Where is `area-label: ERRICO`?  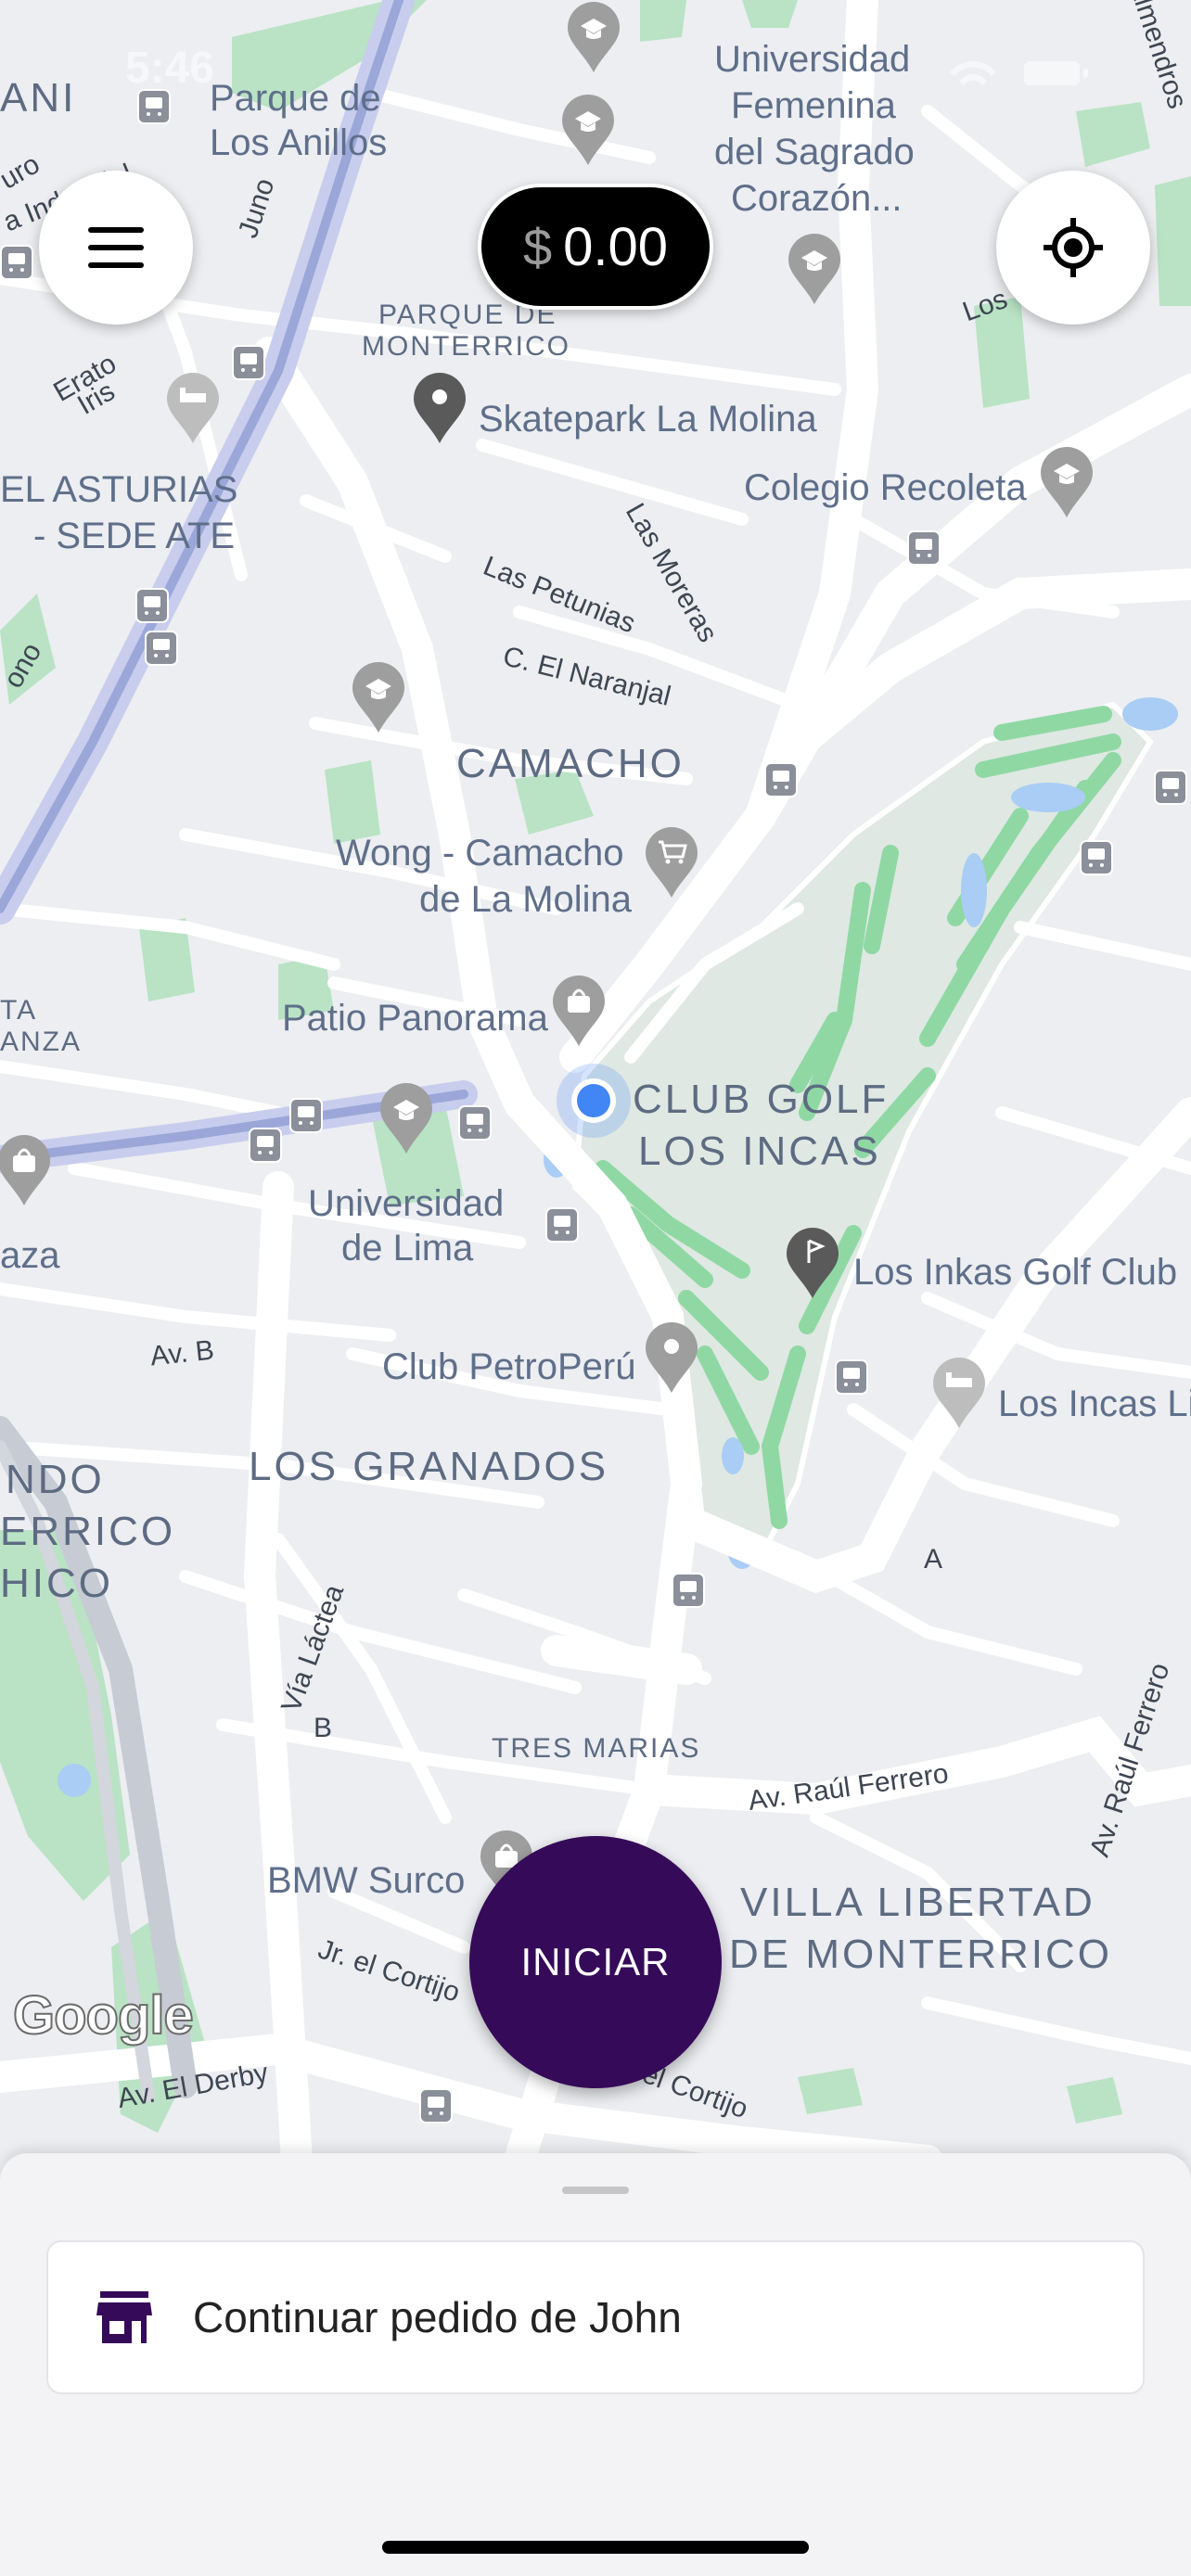
area-label: ERRICO is located at coordinates (88, 1531).